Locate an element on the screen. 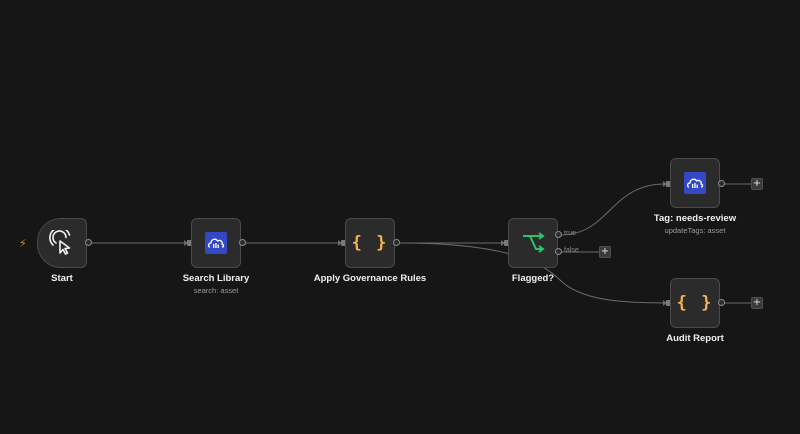  node-tag-review-label: Tag: needs-review is located at coordinates (695, 218).